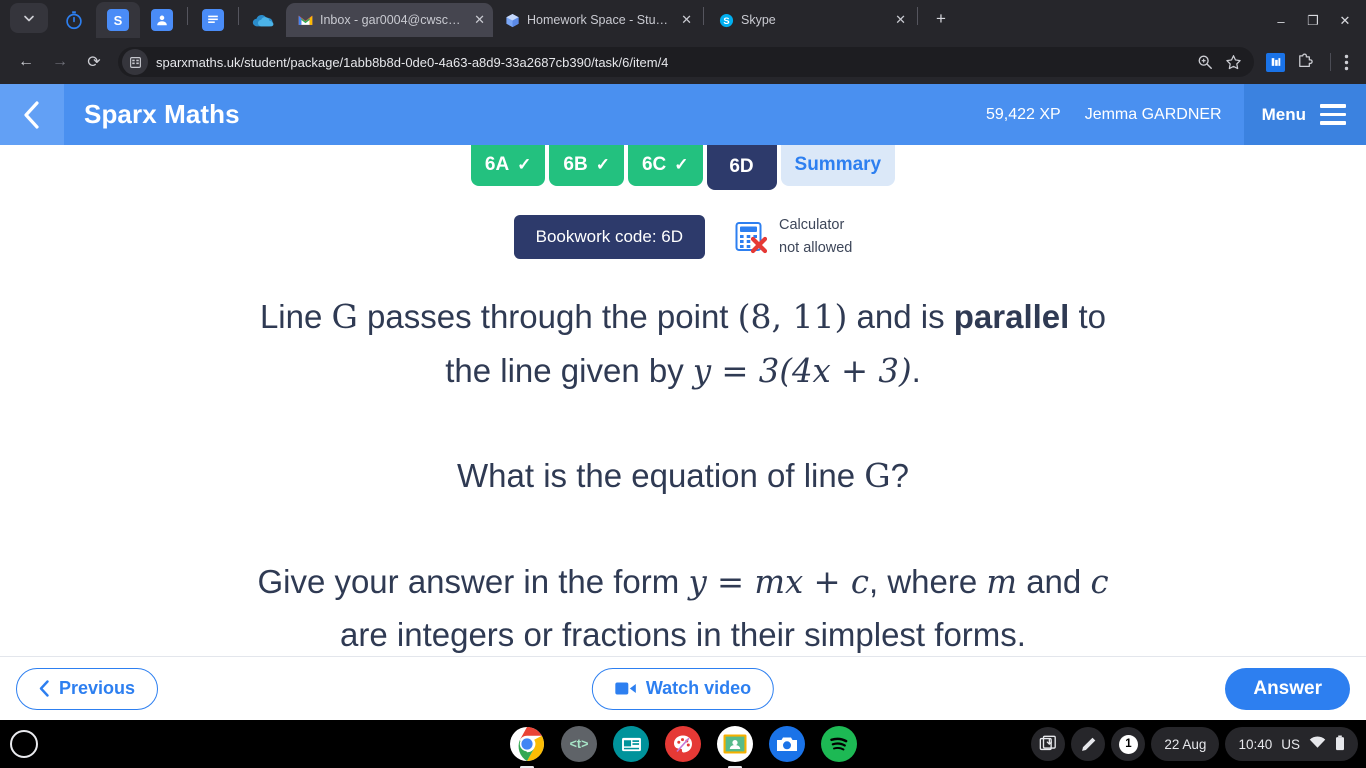  What do you see at coordinates (683, 423) in the screenshot?
I see `question-spacer` at bounding box center [683, 423].